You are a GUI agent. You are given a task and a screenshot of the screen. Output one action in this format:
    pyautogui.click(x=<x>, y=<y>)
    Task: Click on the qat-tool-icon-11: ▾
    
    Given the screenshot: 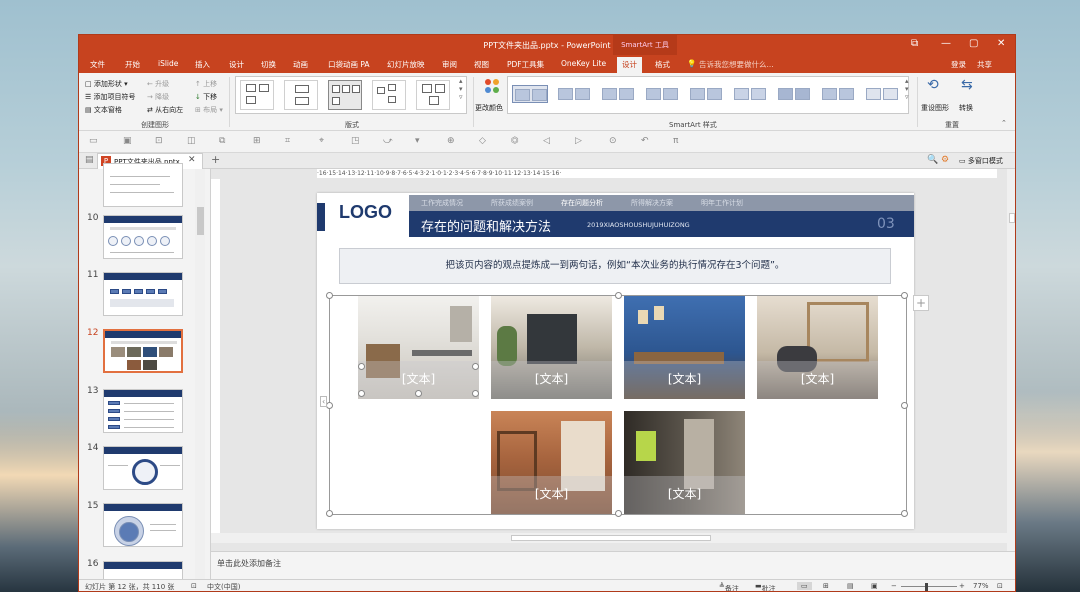 What is the action you would take?
    pyautogui.click(x=417, y=141)
    